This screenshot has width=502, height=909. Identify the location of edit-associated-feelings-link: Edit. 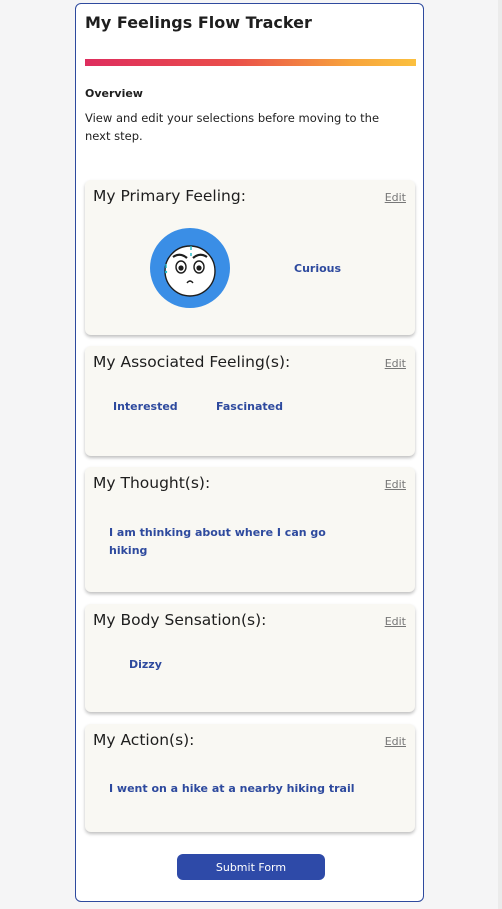
(395, 363).